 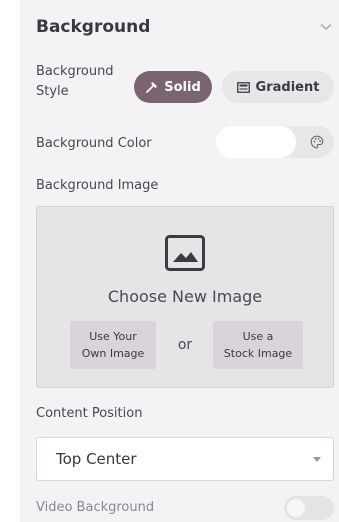 What do you see at coordinates (256, 142) in the screenshot?
I see `color-swatch` at bounding box center [256, 142].